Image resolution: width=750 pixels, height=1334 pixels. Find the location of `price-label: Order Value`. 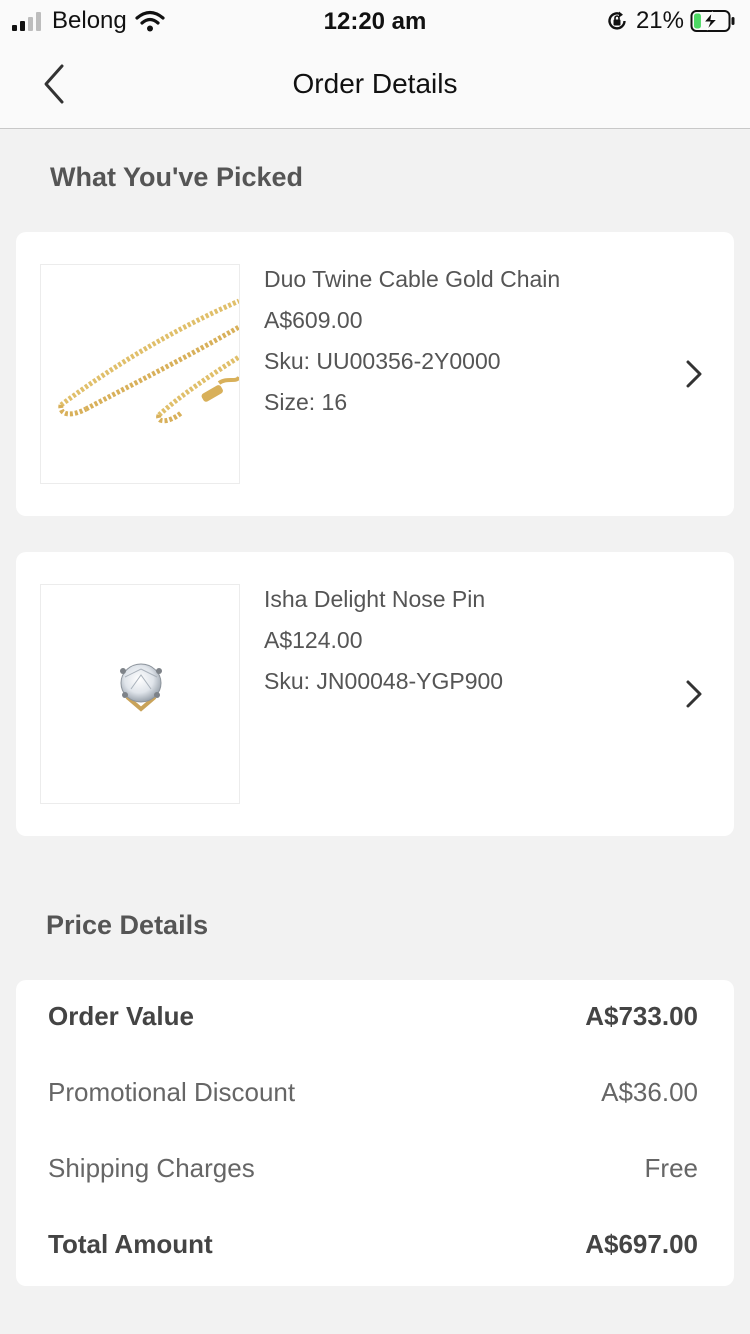

price-label: Order Value is located at coordinates (121, 1015).